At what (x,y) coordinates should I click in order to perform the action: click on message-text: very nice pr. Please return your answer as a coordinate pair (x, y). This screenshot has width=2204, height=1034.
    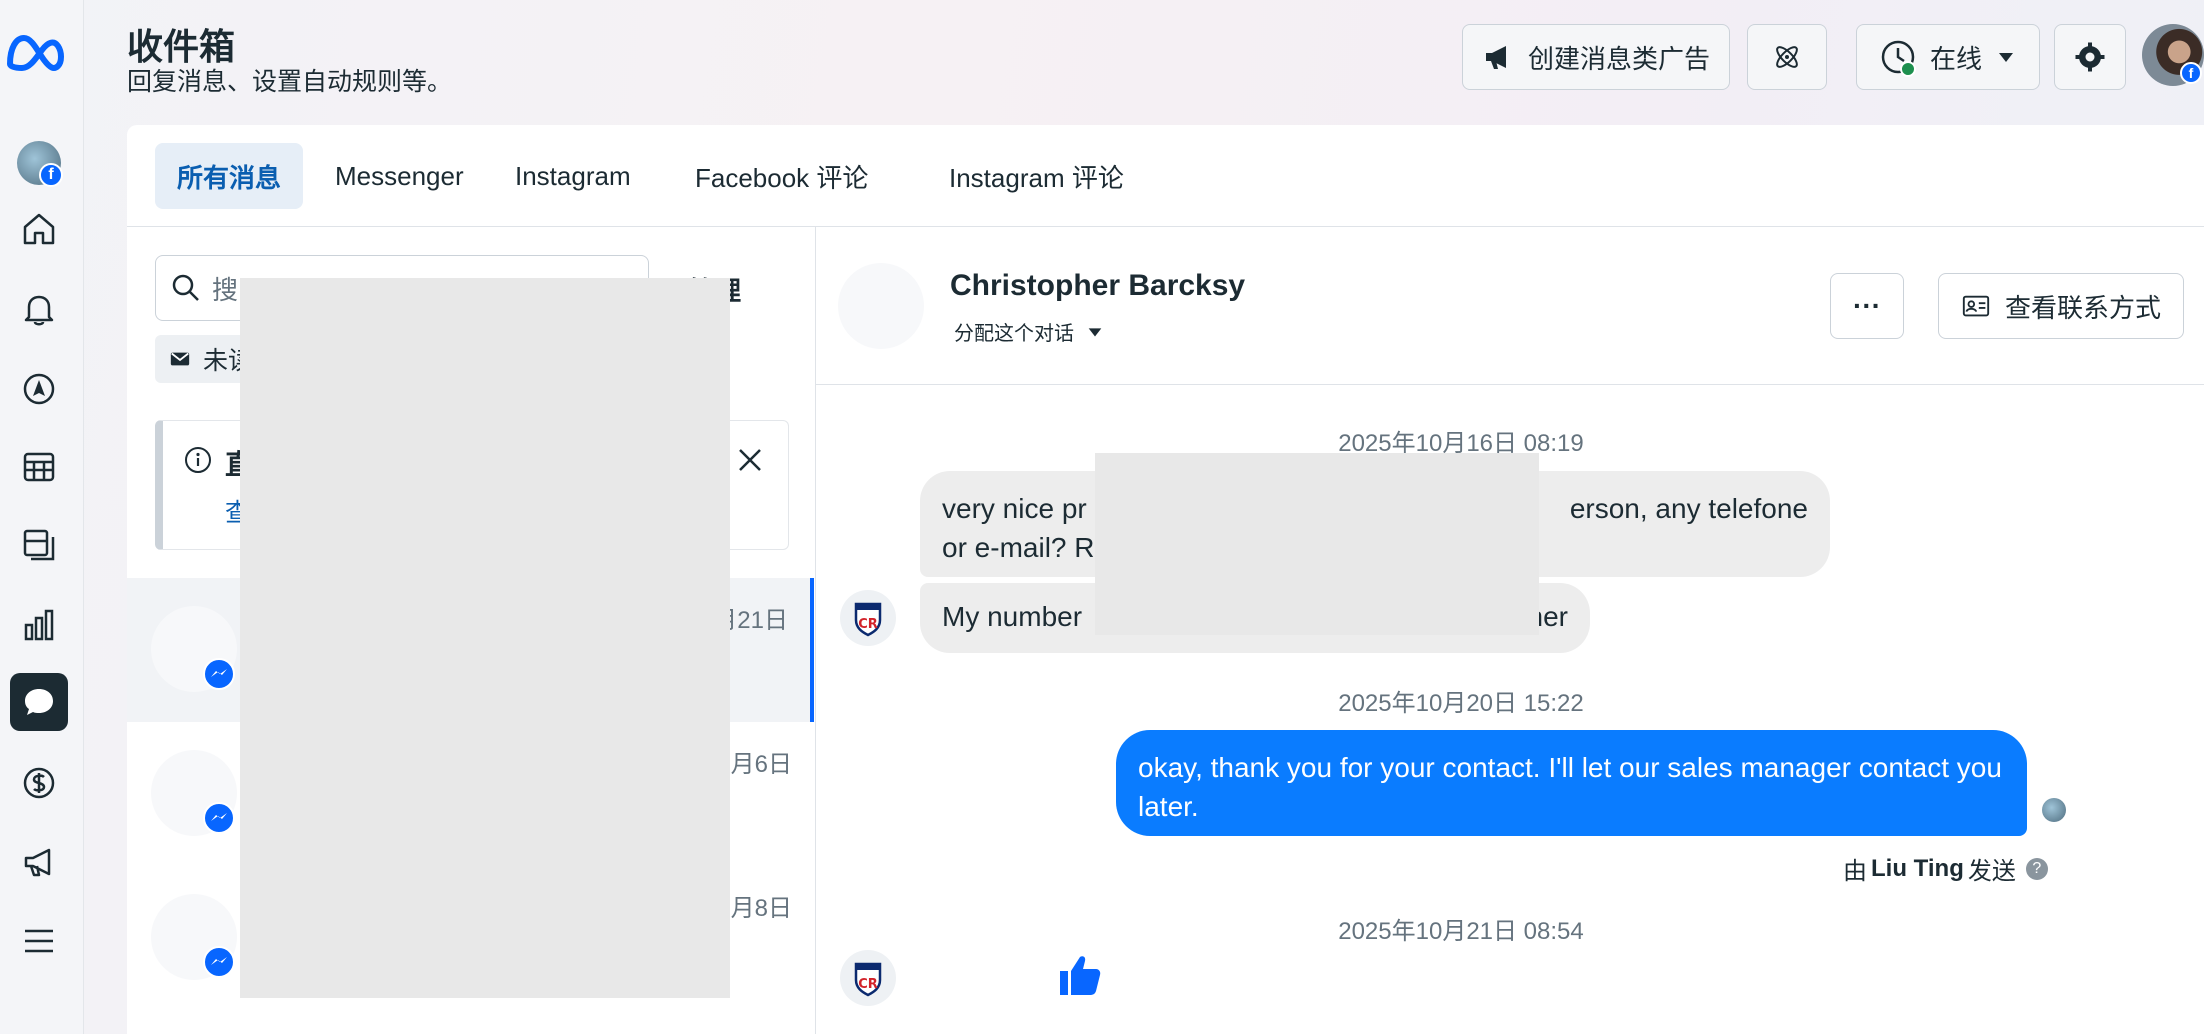
    Looking at the image, I should click on (1014, 508).